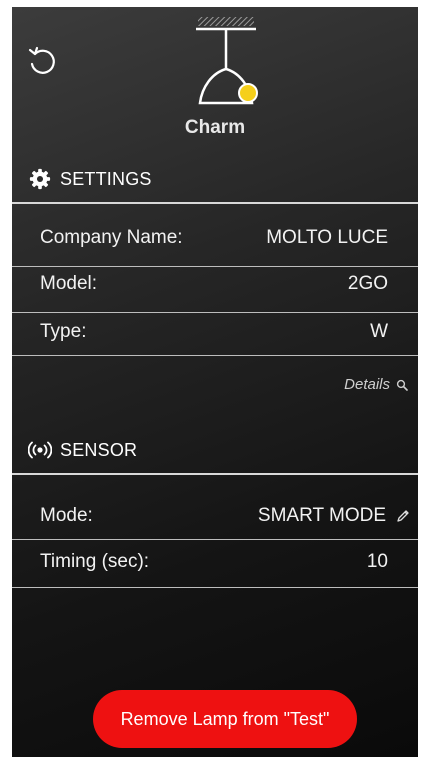 The image size is (430, 757). What do you see at coordinates (403, 516) in the screenshot?
I see `pencil-icon` at bounding box center [403, 516].